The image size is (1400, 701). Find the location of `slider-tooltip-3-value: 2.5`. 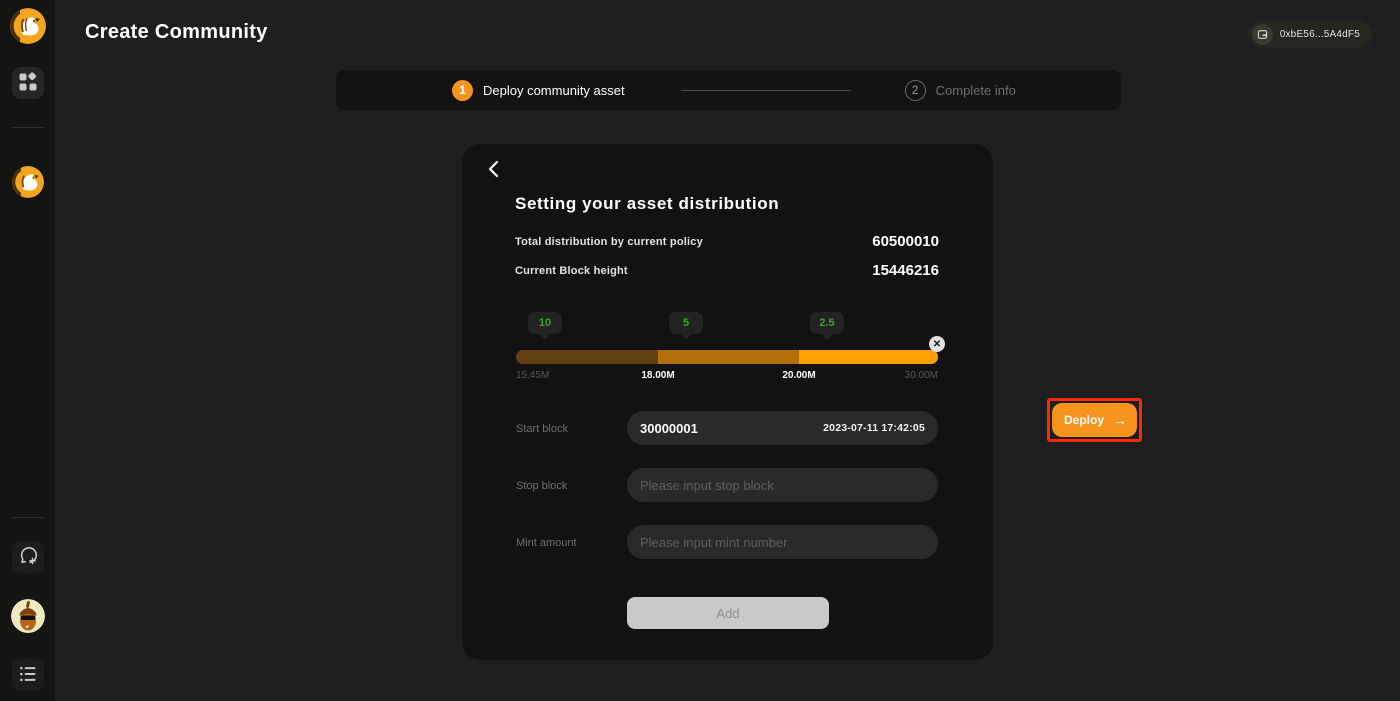

slider-tooltip-3-value: 2.5 is located at coordinates (827, 323).